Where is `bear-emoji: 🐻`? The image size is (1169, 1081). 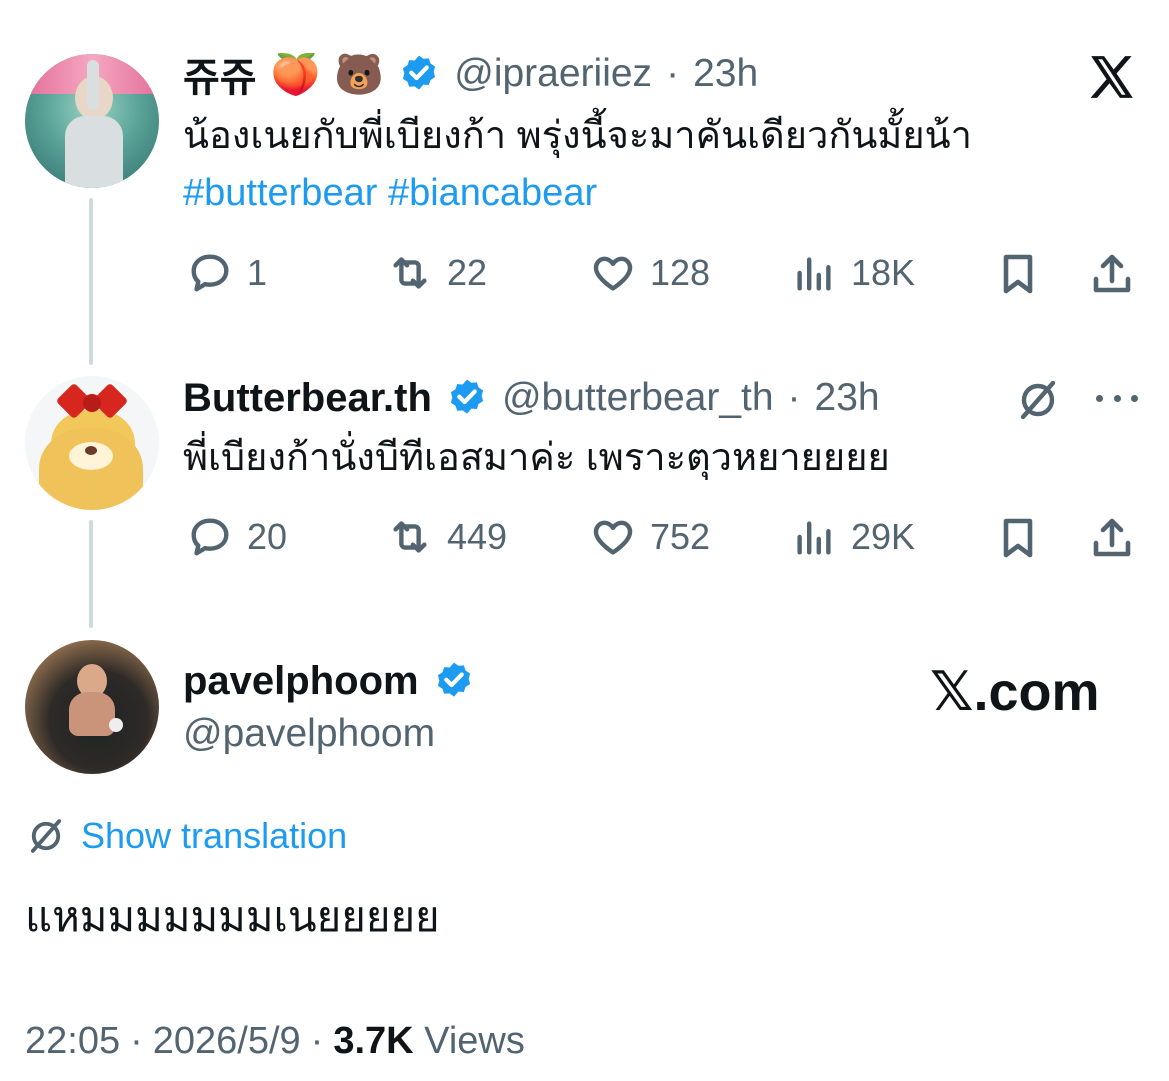 bear-emoji: 🐻 is located at coordinates (359, 74).